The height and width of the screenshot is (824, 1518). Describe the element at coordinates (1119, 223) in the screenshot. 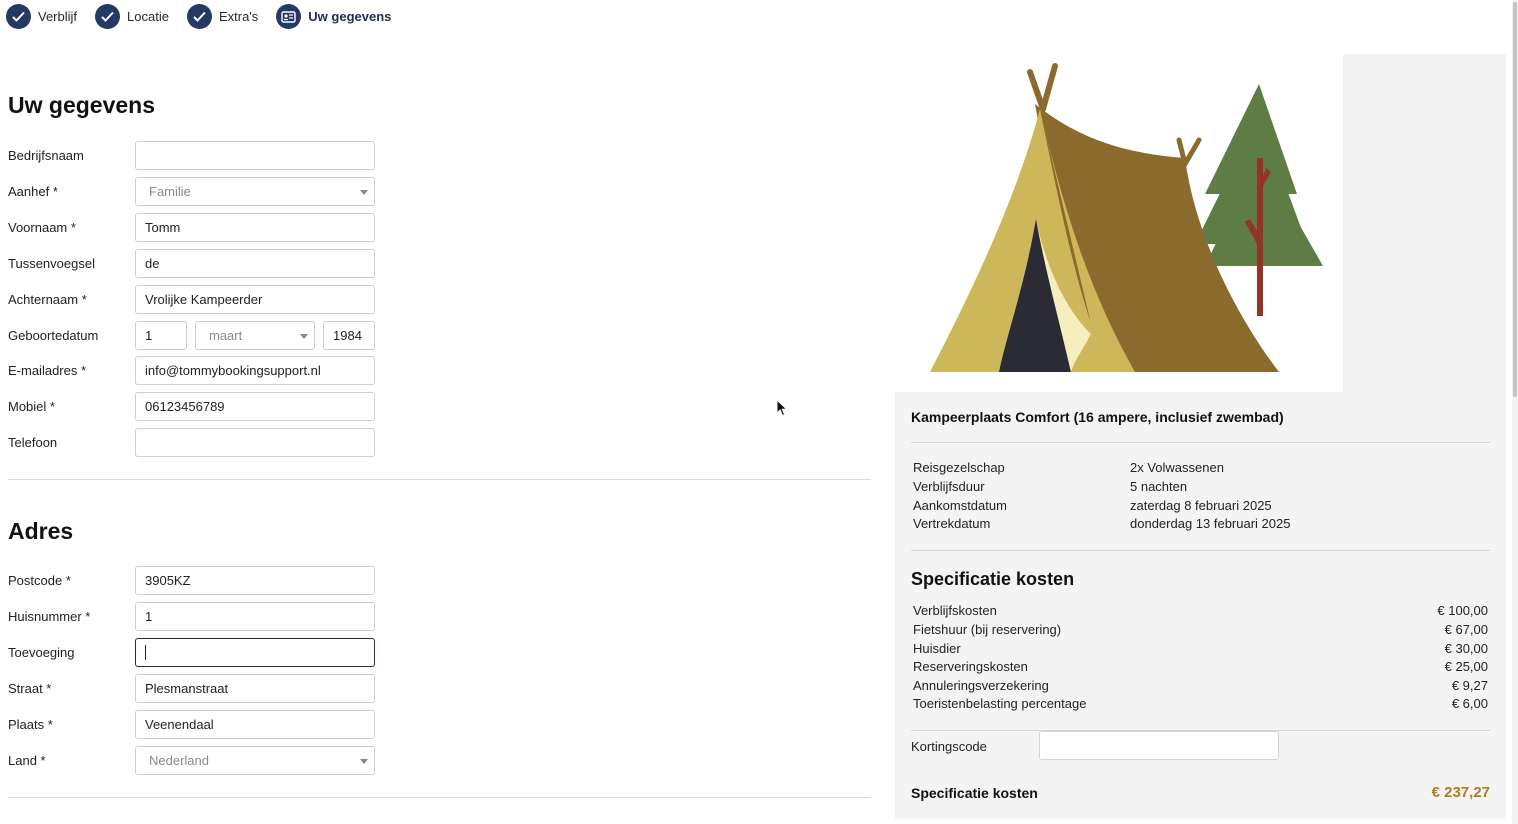

I see `tent-illustration` at that location.